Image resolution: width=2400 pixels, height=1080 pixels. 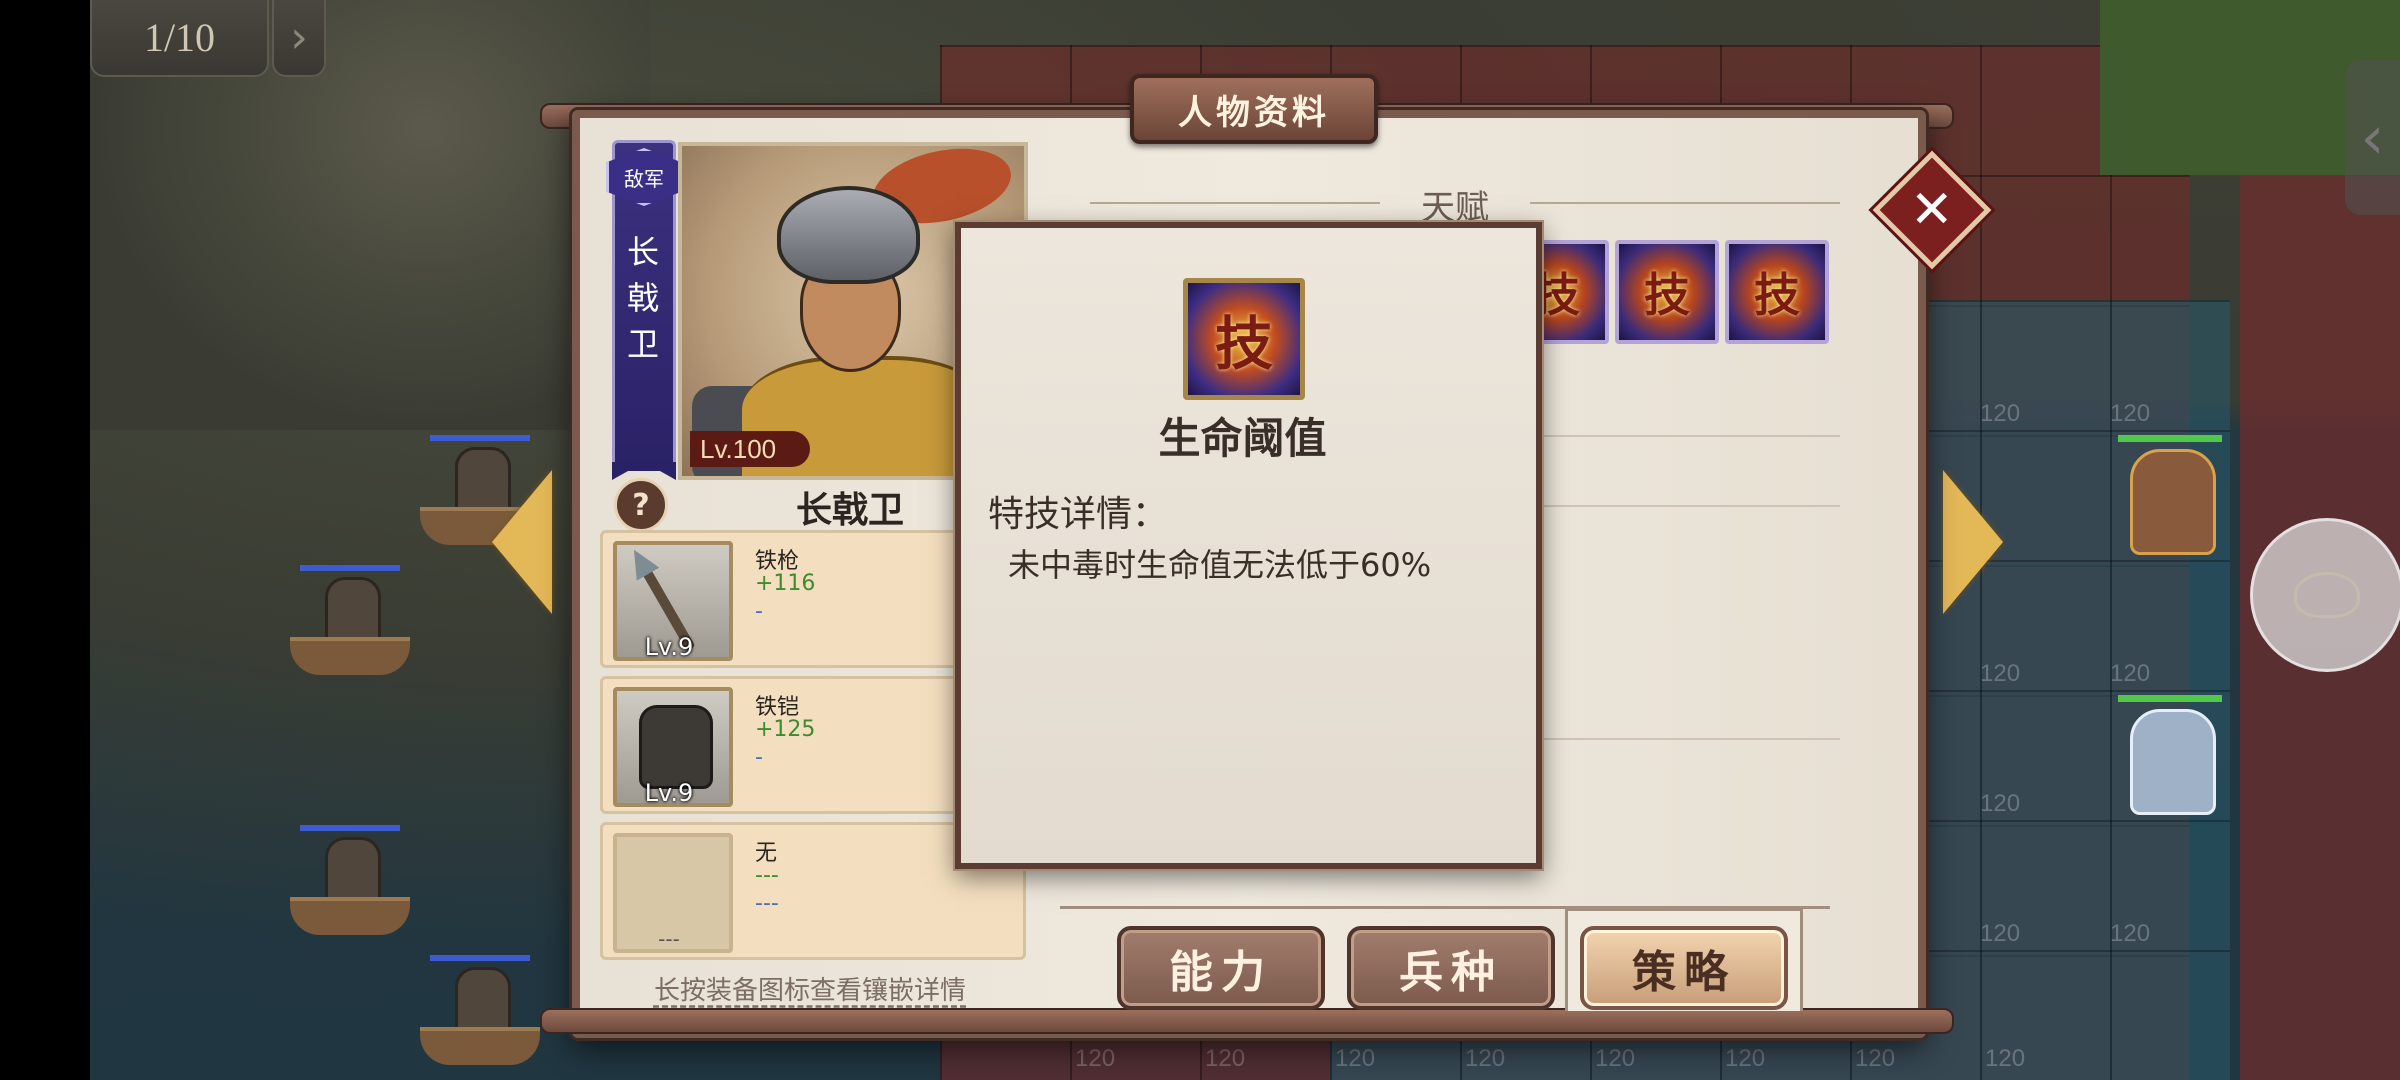 What do you see at coordinates (1078, 514) in the screenshot?
I see `skill-detail-label: 特技详情：` at bounding box center [1078, 514].